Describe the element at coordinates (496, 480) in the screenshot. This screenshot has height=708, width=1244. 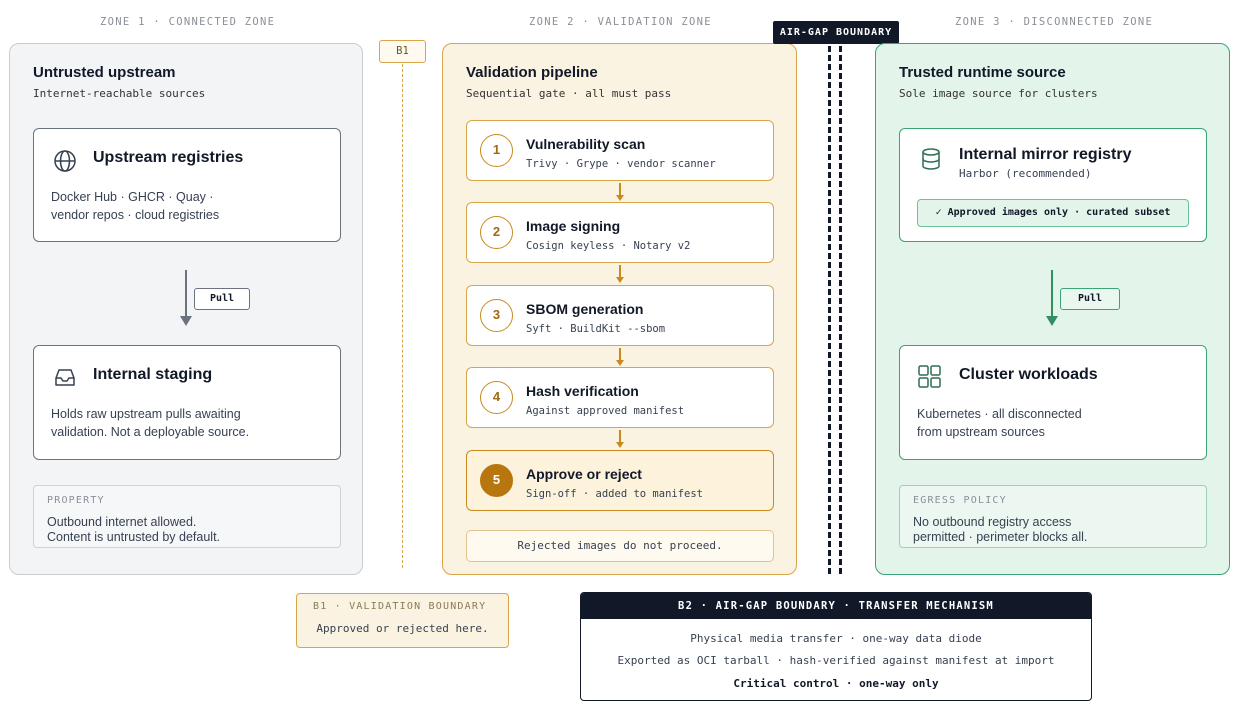
I see `step-number: 5` at that location.